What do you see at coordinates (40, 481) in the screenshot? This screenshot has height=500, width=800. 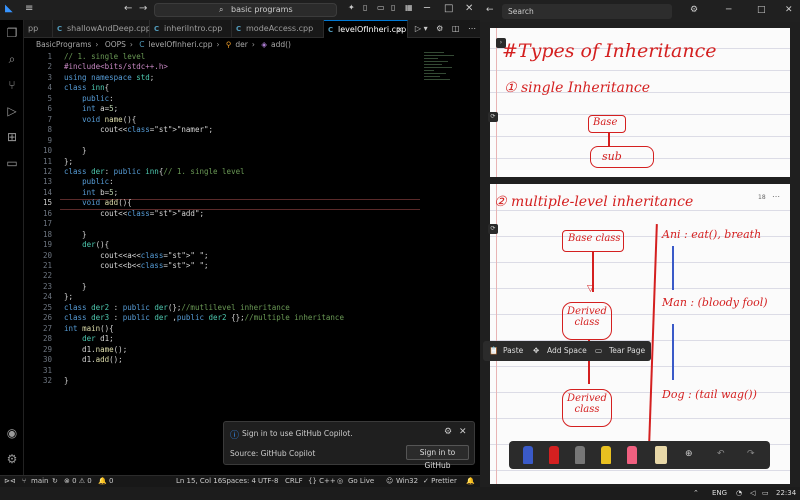 I see `branch-name: main` at bounding box center [40, 481].